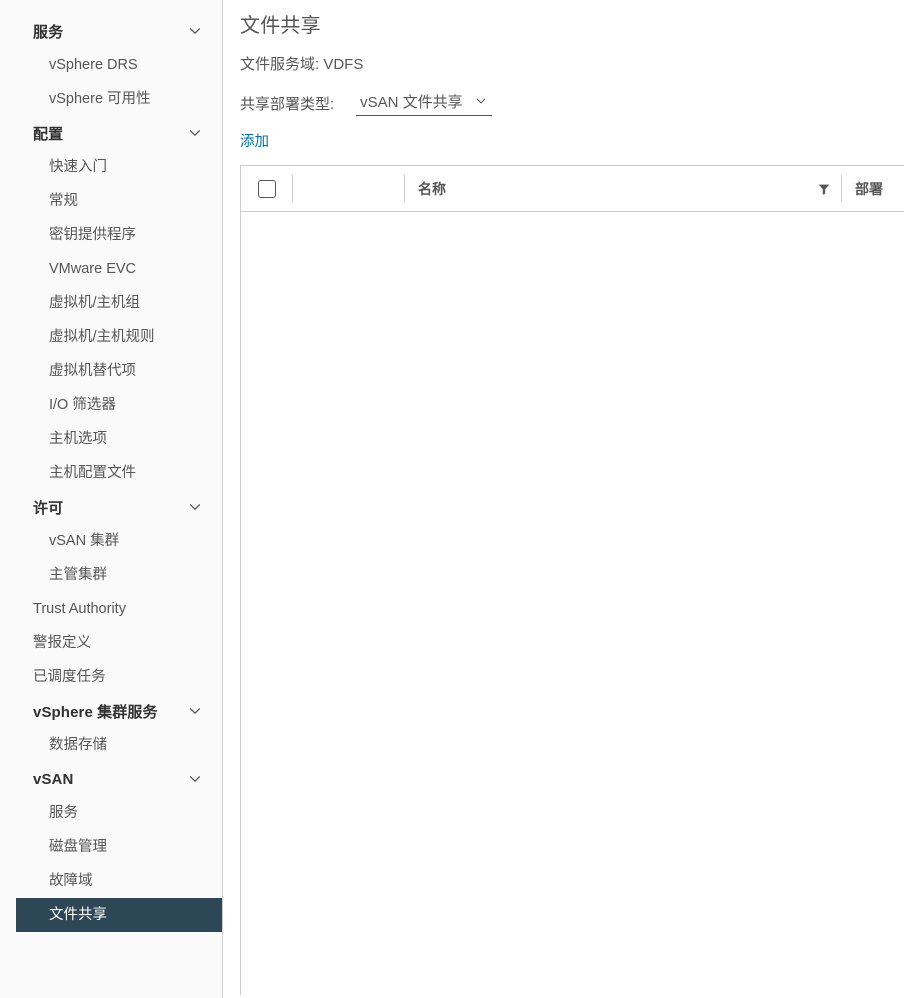 This screenshot has height=998, width=904. I want to click on sidebar-item-虚拟机-主机规则: 虚拟机/主机规则, so click(111, 337).